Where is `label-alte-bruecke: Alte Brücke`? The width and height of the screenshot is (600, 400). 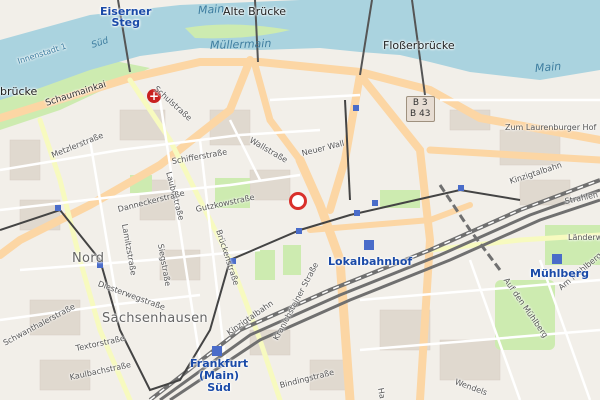 label-alte-bruecke: Alte Brücke is located at coordinates (254, 11).